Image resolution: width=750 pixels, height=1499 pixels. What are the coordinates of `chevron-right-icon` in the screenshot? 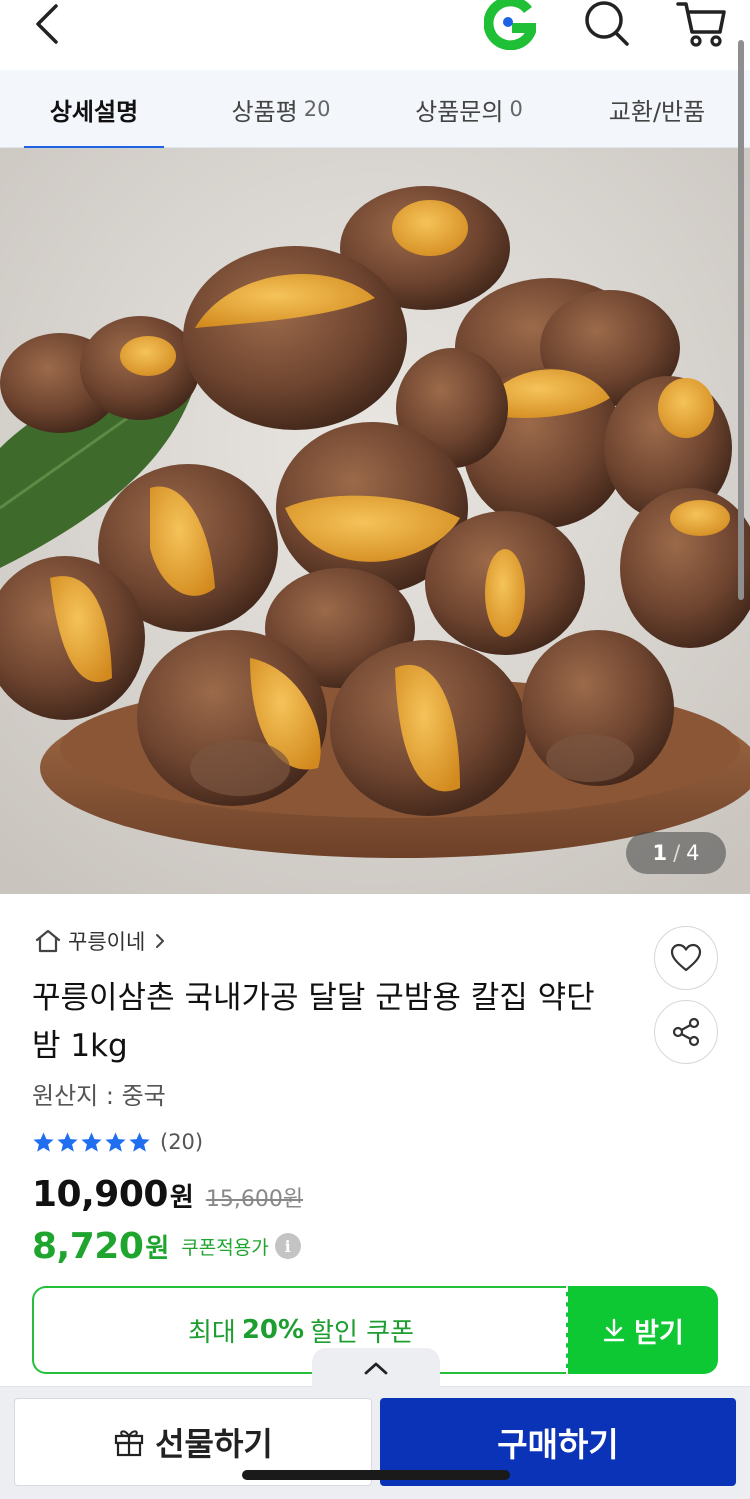 It's located at (160, 941).